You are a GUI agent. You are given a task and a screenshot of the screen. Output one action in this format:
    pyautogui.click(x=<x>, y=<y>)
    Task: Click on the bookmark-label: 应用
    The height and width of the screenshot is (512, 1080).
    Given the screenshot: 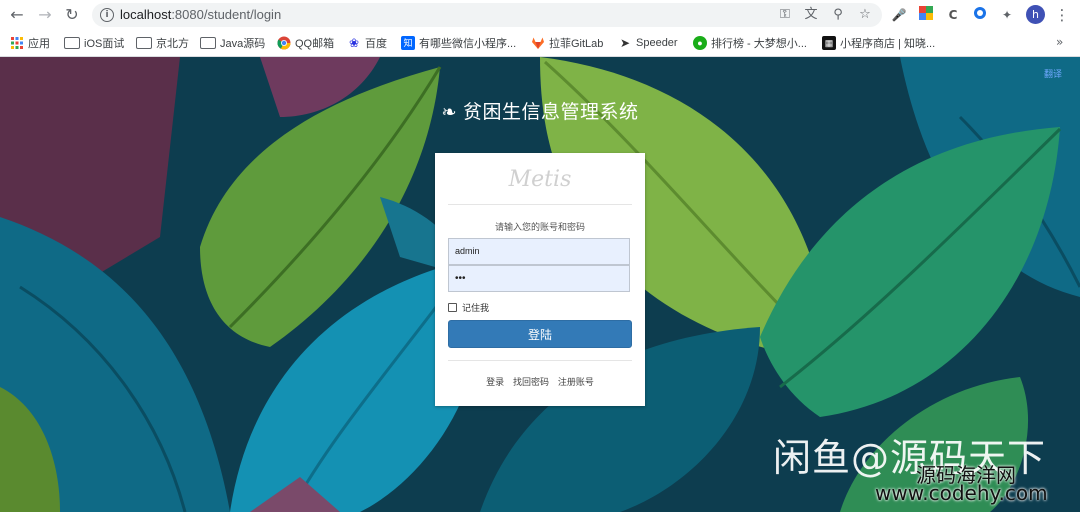 What is the action you would take?
    pyautogui.click(x=39, y=44)
    